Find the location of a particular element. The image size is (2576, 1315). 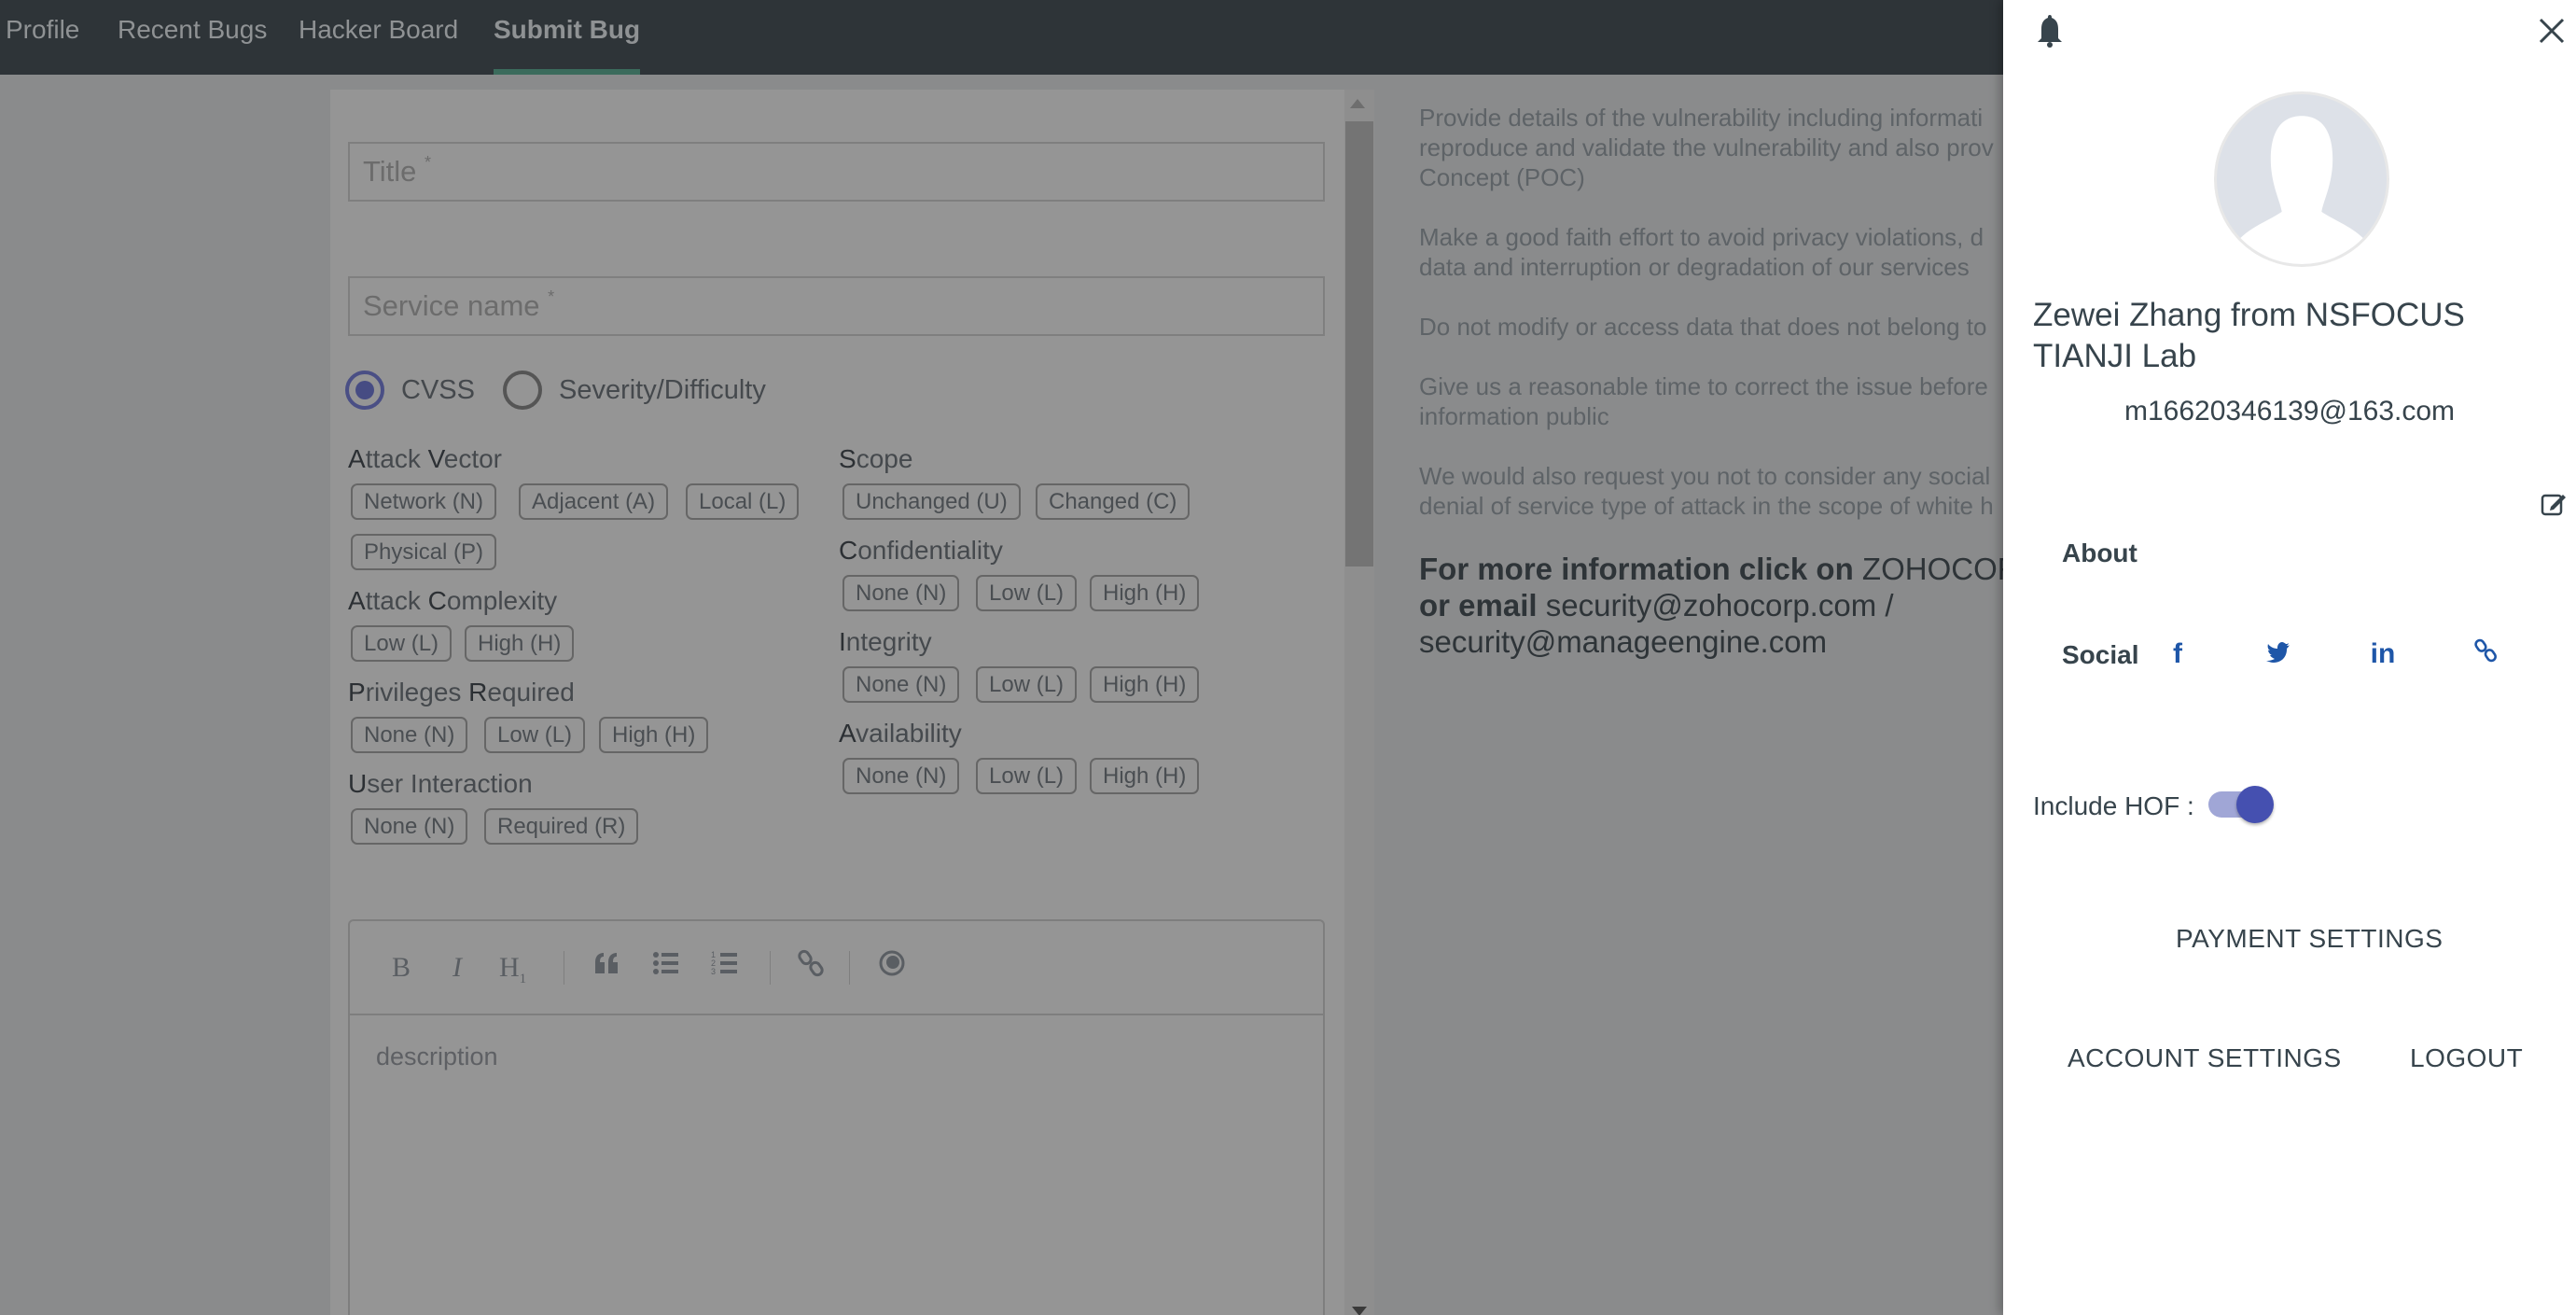

logout-link: LOGOUT is located at coordinates (2466, 1058).